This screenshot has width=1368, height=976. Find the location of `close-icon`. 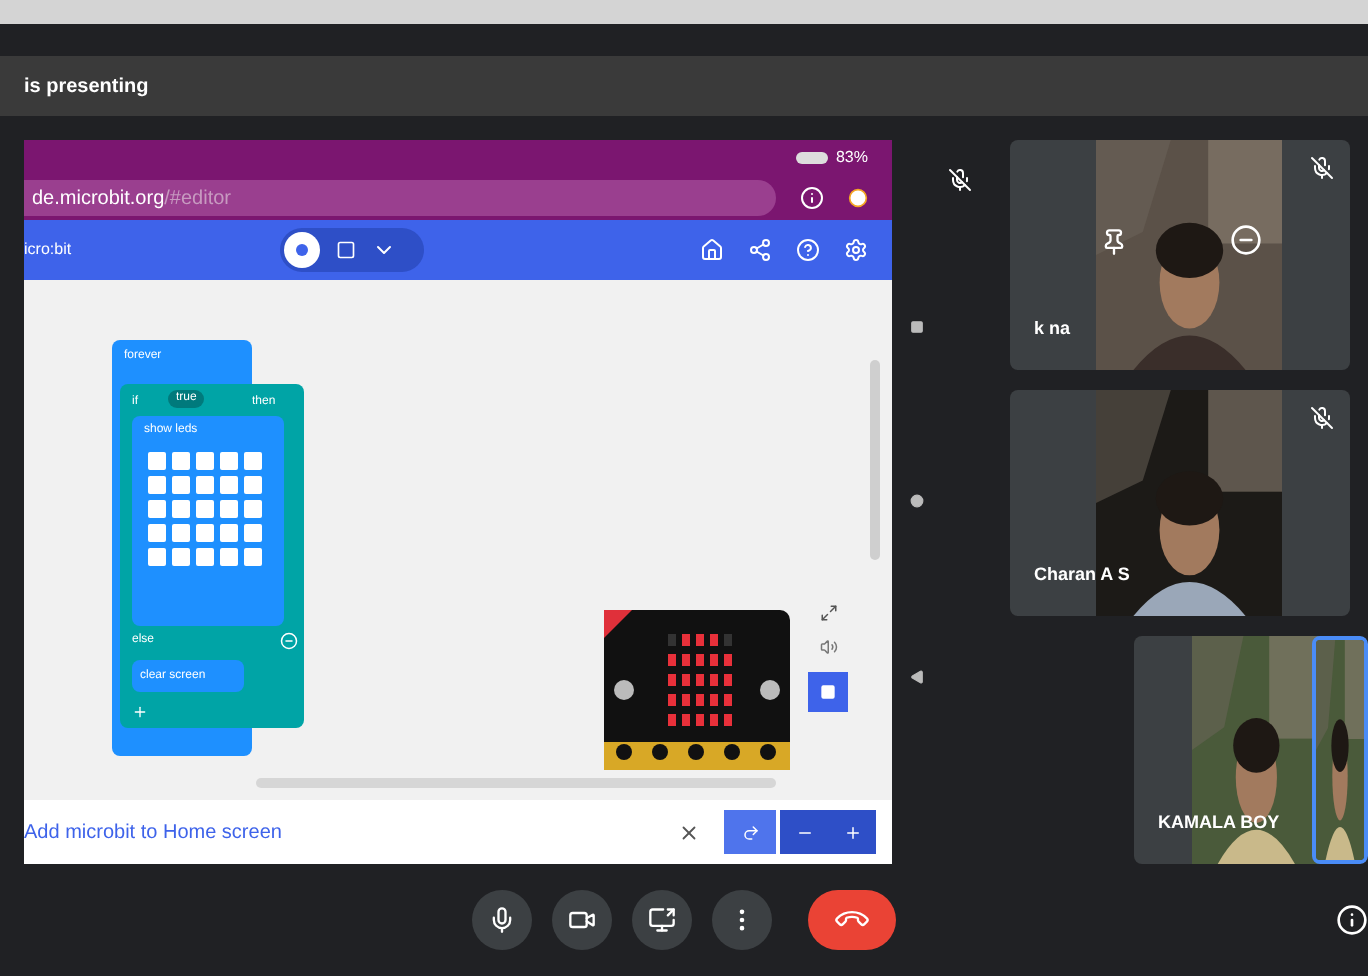

close-icon is located at coordinates (689, 832).